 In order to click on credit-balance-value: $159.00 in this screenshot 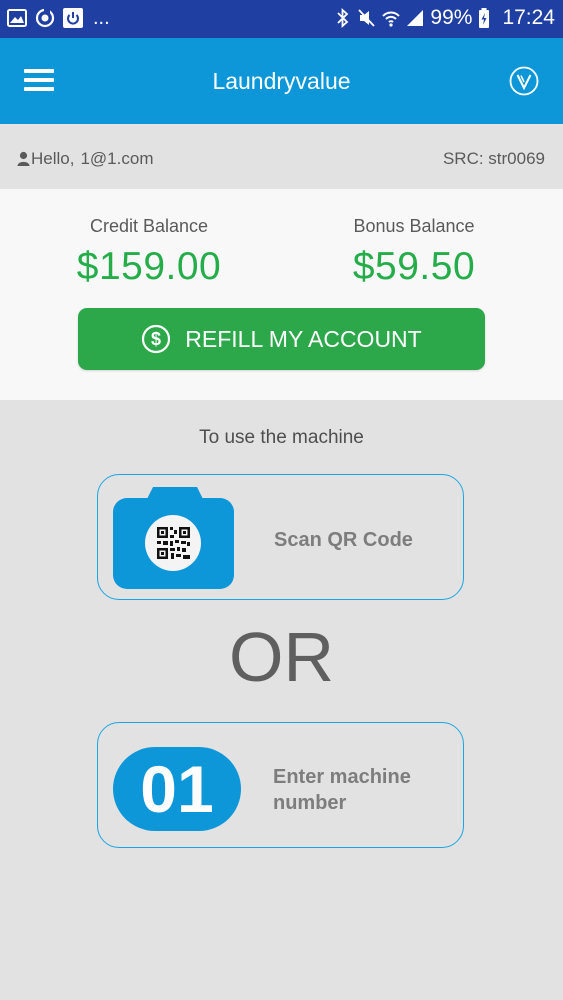, I will do `click(149, 266)`.